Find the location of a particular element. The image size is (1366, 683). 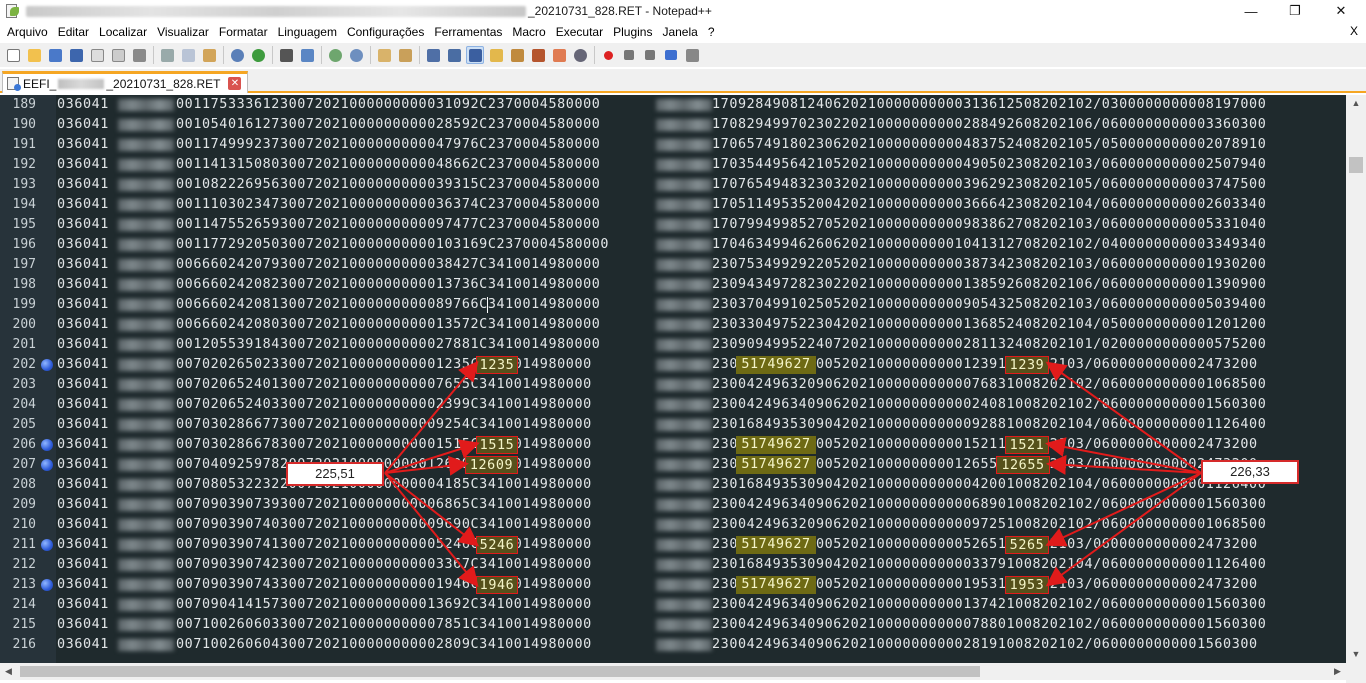

scroll-down-arrow-icon: ▼ is located at coordinates (1356, 654).